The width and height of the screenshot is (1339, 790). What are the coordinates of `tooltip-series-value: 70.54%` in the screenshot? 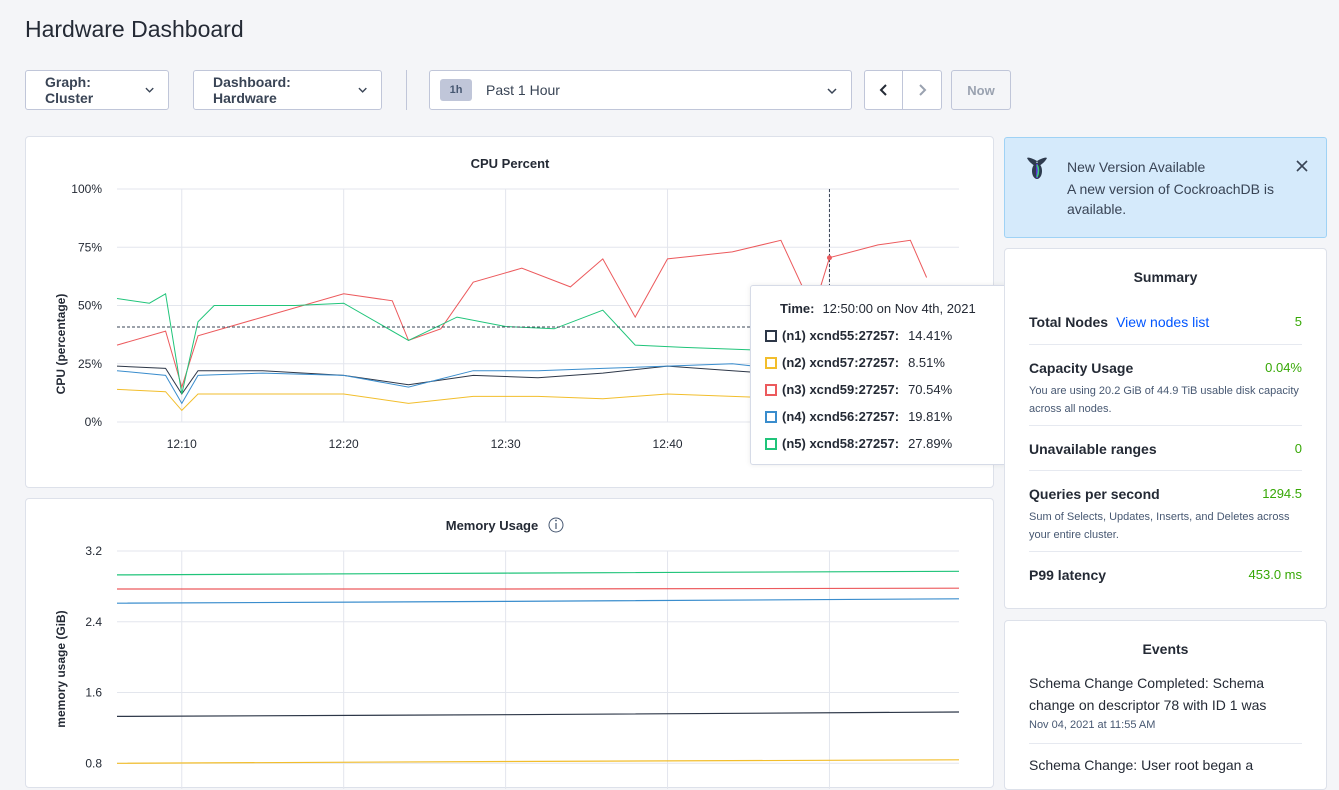 It's located at (930, 389).